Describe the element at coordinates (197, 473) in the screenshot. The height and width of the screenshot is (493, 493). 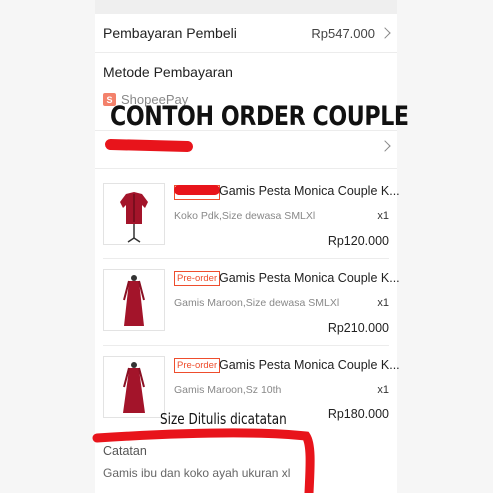
I see `notes-text: Gamis ibu dan koko ayah ukuran xl` at that location.